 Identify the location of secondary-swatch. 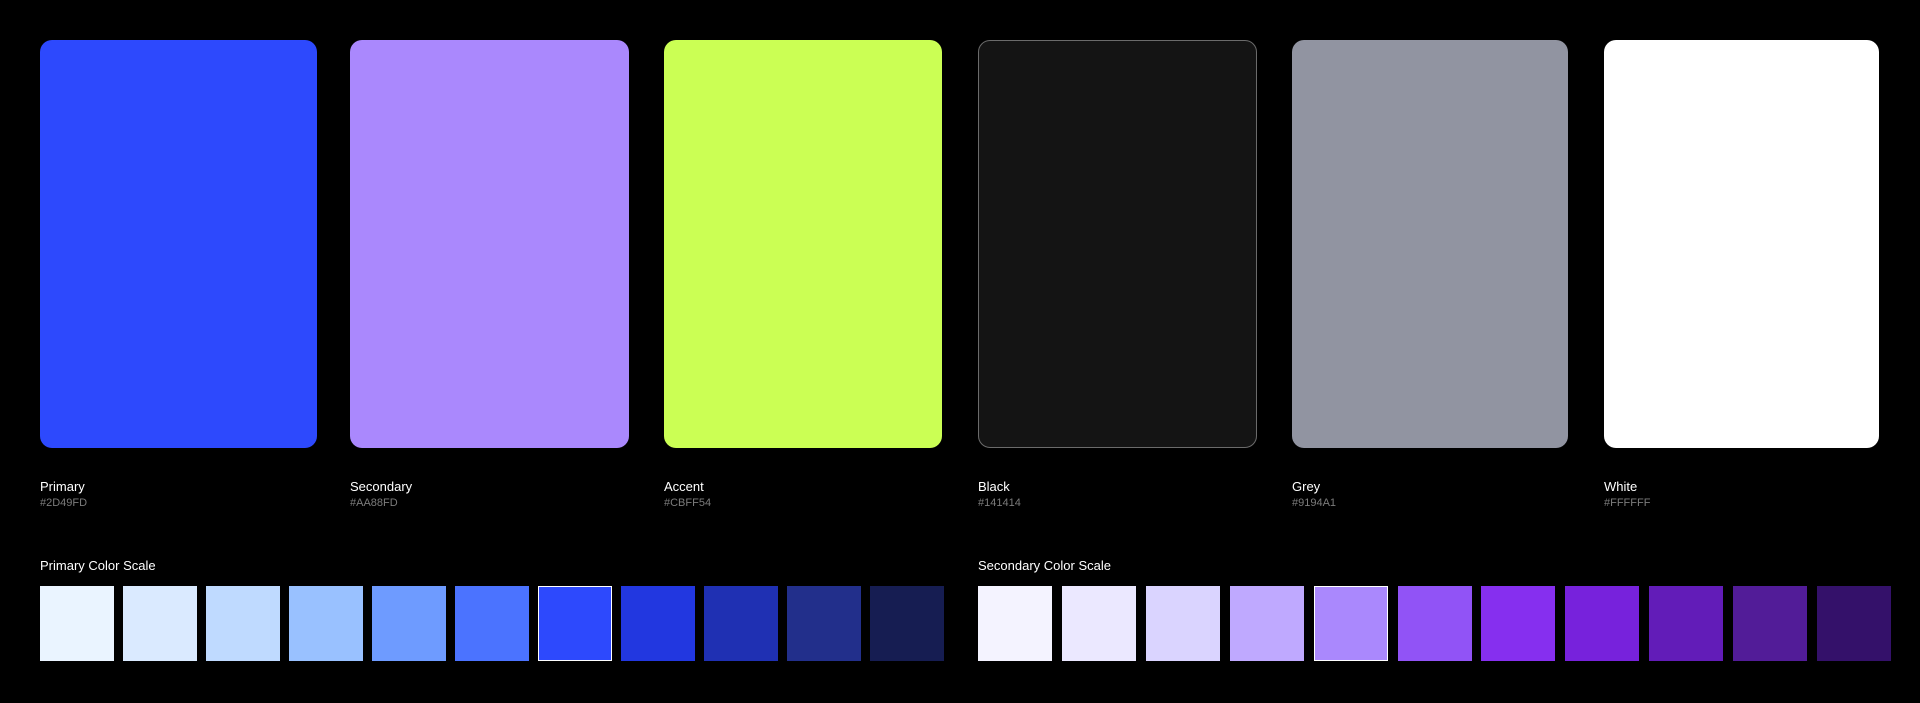
(489, 244).